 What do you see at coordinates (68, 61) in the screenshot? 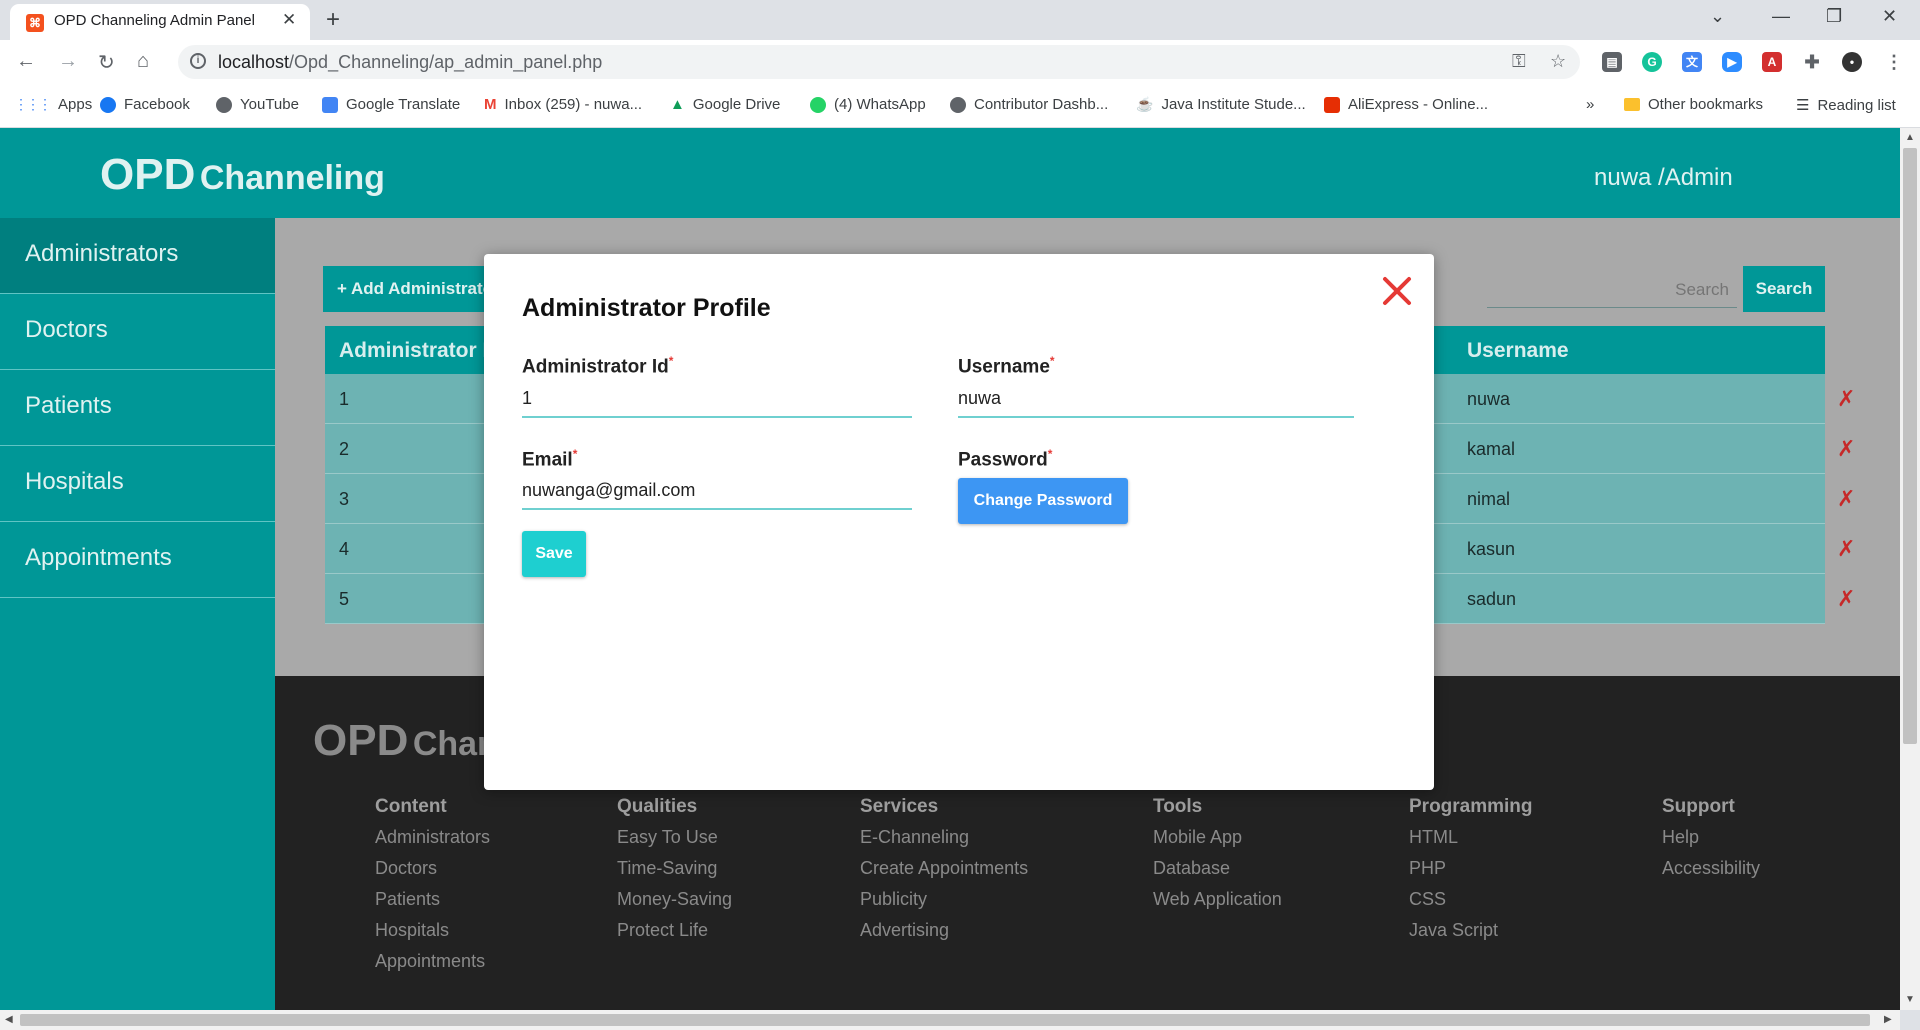
I see `forward-icon: →` at bounding box center [68, 61].